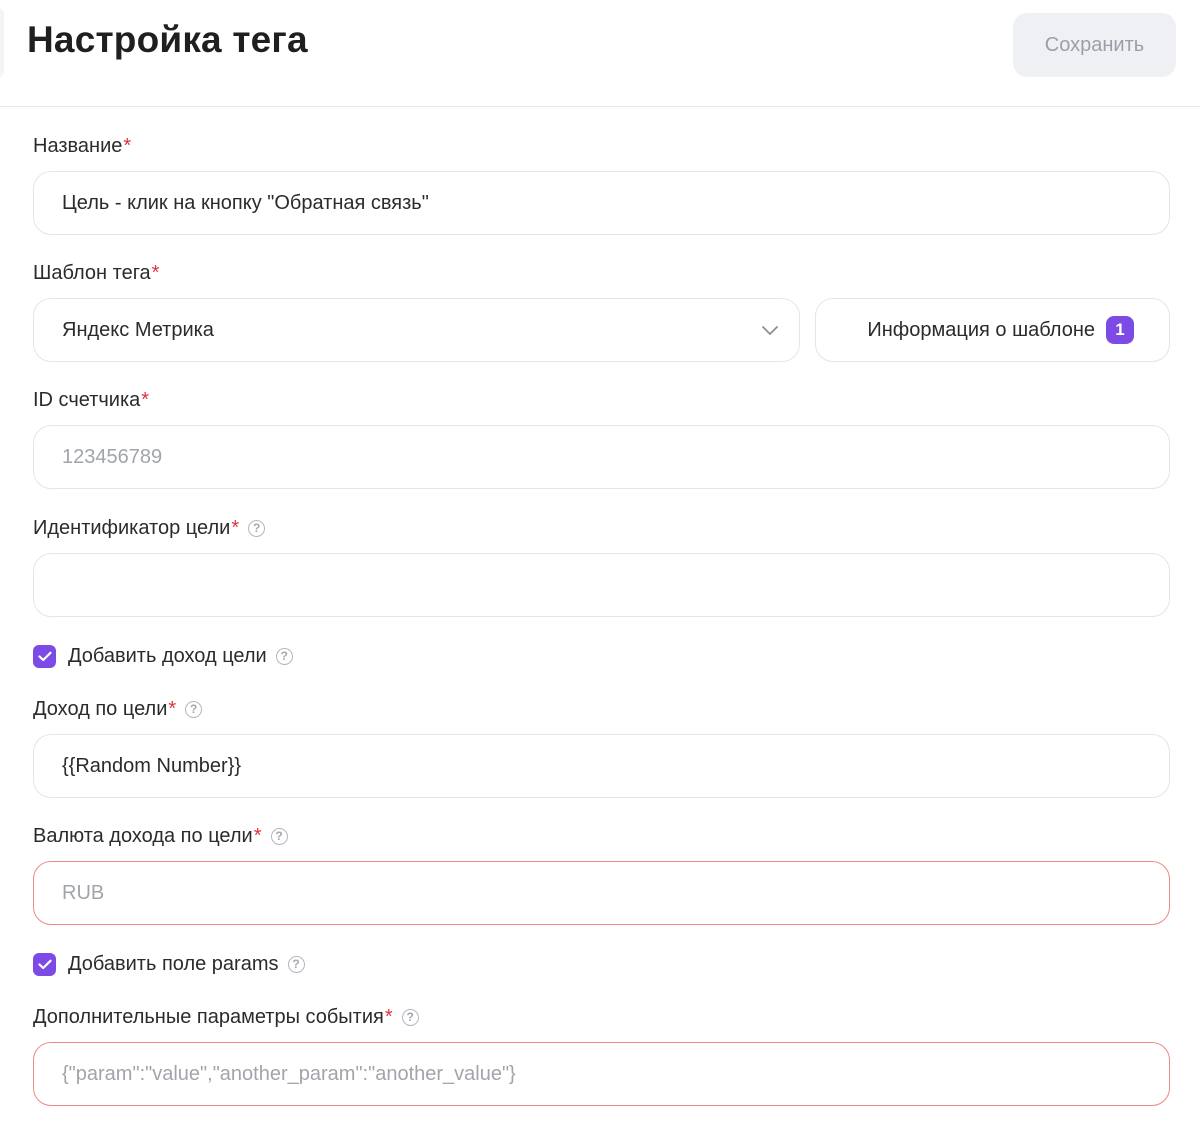 The width and height of the screenshot is (1200, 1127). I want to click on chevron-down-icon, so click(770, 330).